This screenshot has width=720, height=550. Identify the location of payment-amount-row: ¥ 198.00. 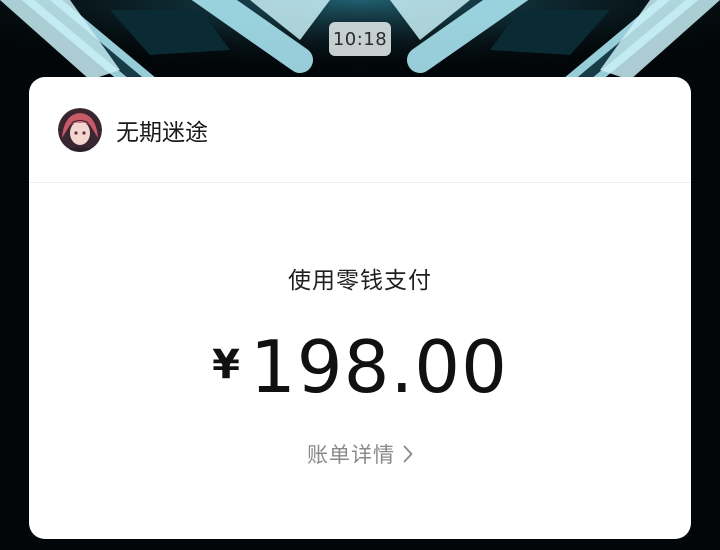
(360, 367).